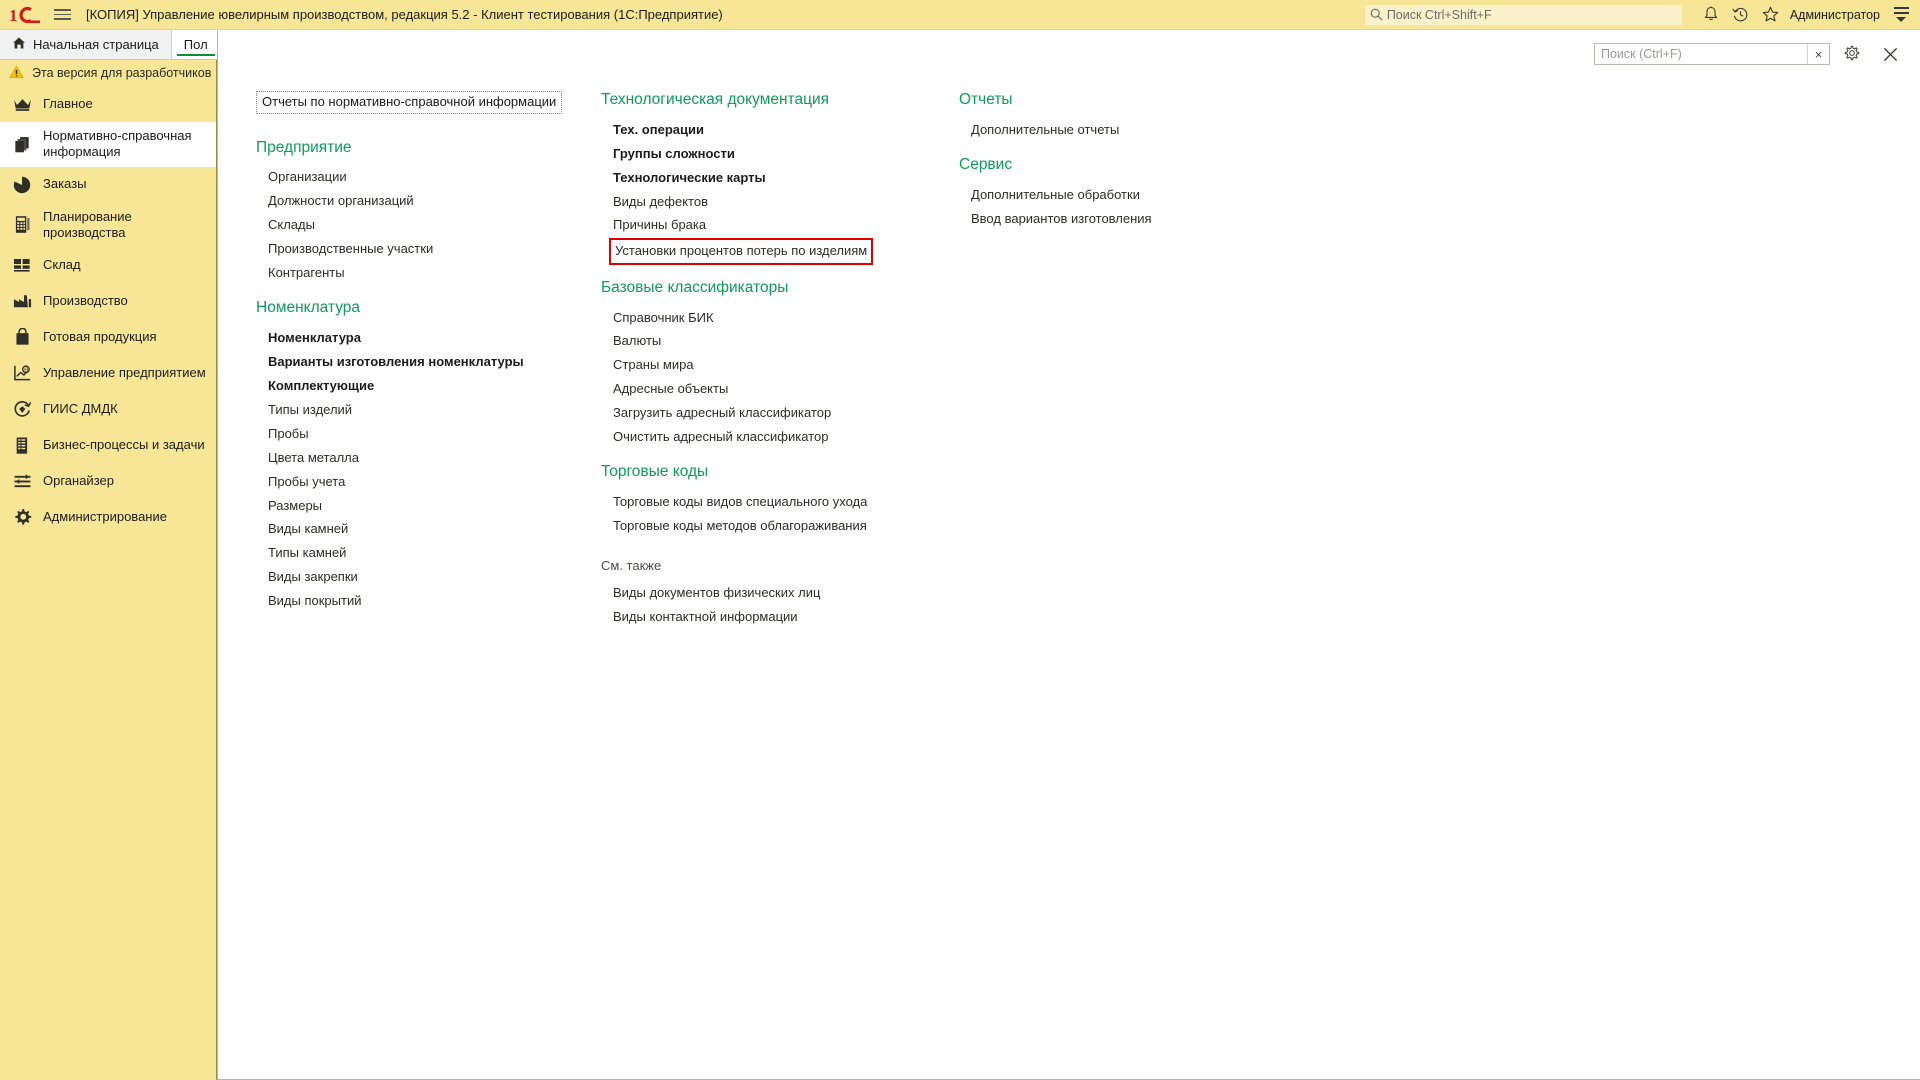 This screenshot has height=1080, width=1920. I want to click on sidebar-item-label: Готовая продукция, so click(100, 336).